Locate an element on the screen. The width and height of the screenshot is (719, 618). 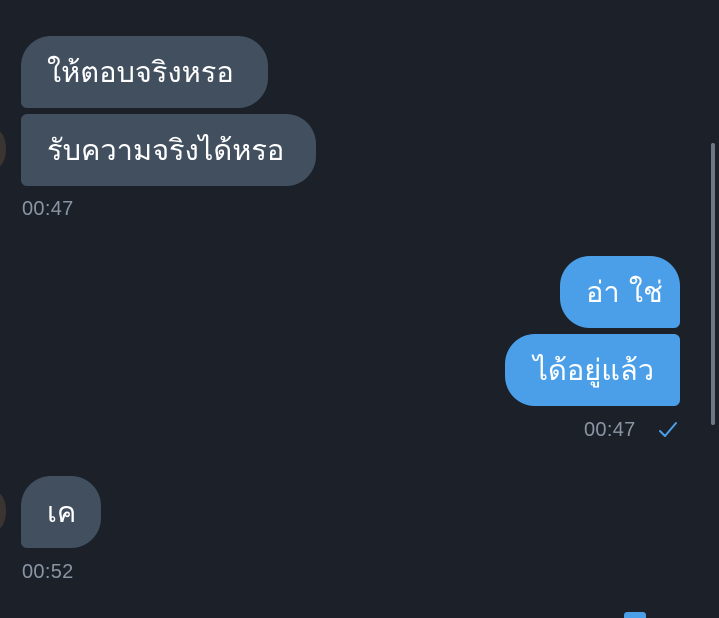
message-bubble-incoming: ให้ตอบจริงหรอ is located at coordinates (144, 72).